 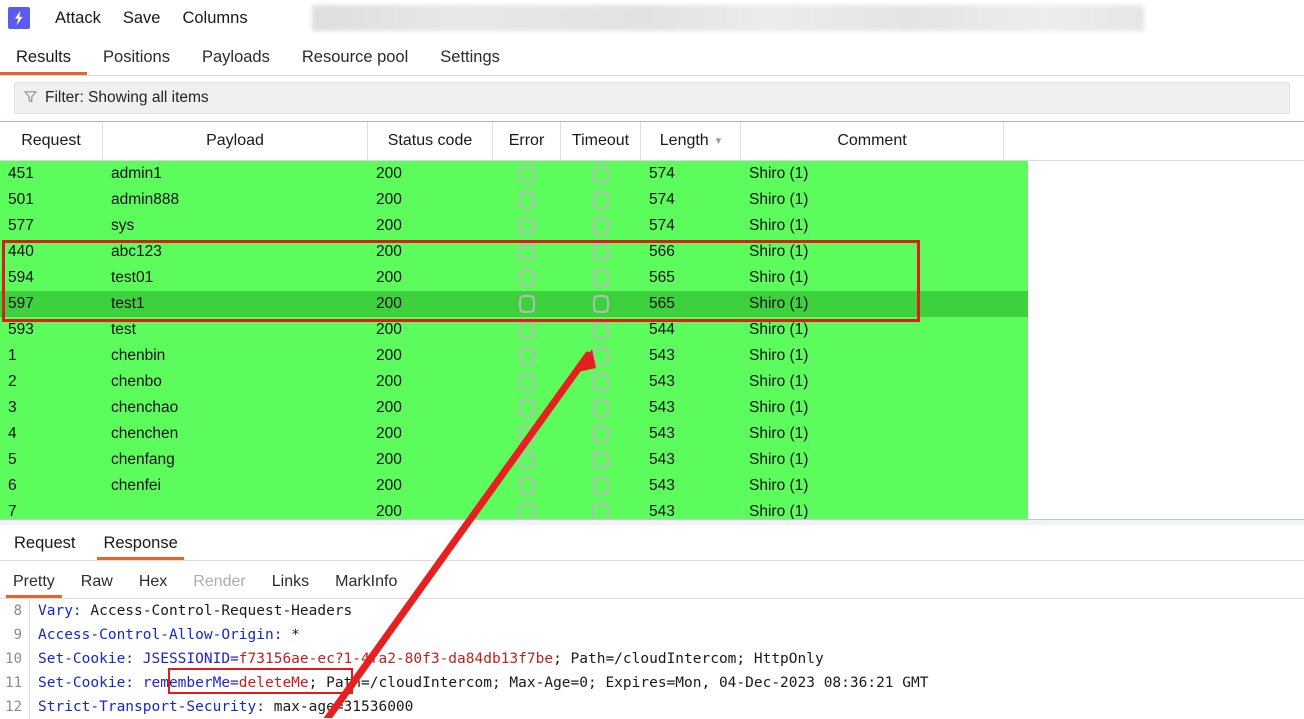 I want to click on table-row: 501 admin888 200 574 Shiro (1), so click(x=514, y=200).